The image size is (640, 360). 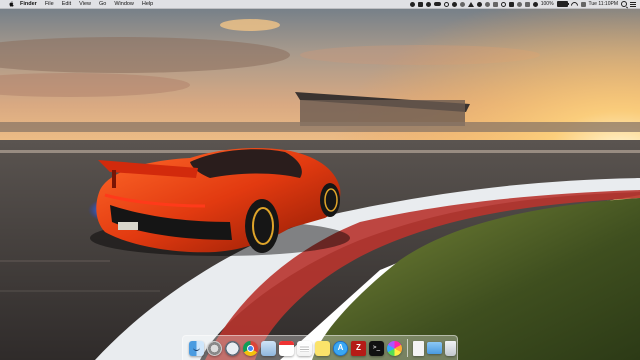 What do you see at coordinates (28, 4) in the screenshot?
I see `app-menu-finder: Finder` at bounding box center [28, 4].